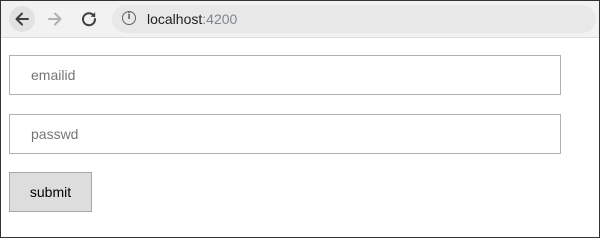  Describe the element at coordinates (50, 192) in the screenshot. I see `submit-button: submit` at that location.